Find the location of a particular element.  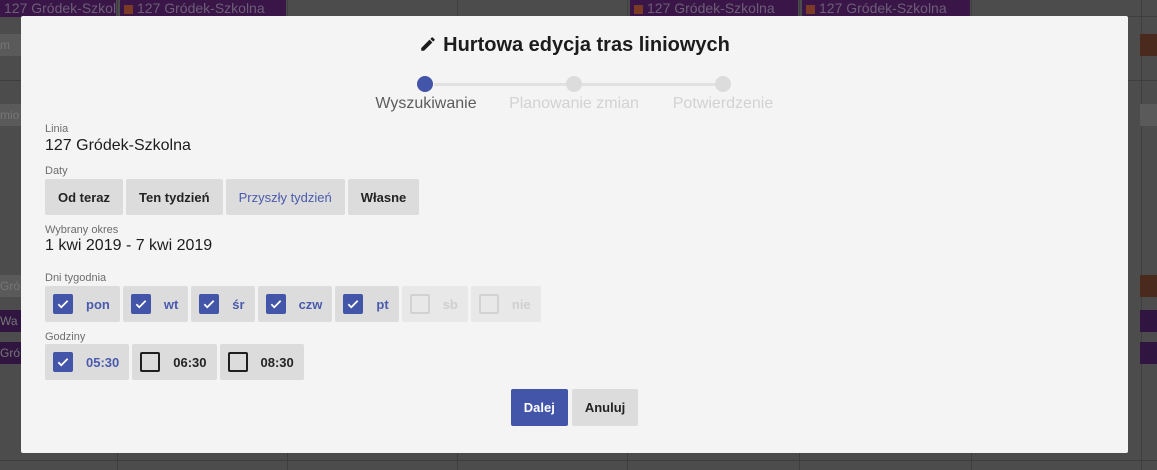

hours-label: Godziny is located at coordinates (65, 337).